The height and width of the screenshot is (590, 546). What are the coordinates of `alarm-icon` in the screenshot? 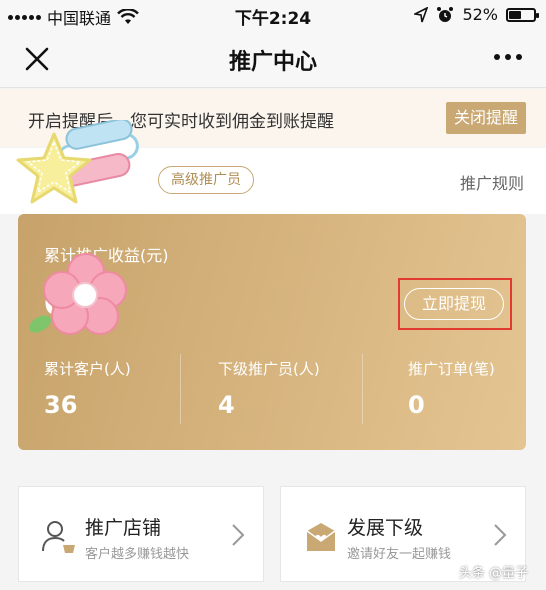 It's located at (445, 14).